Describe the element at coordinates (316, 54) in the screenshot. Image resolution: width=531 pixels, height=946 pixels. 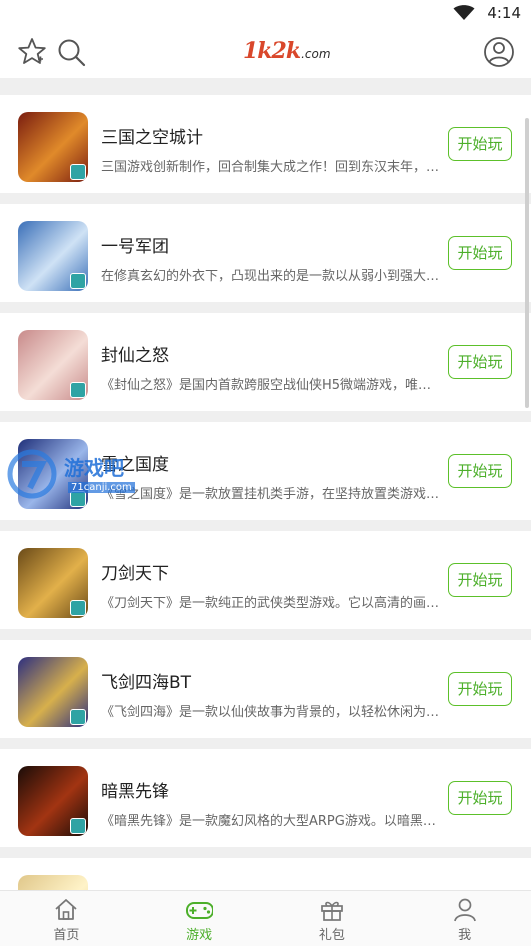
I see `logo-suffix: .com` at that location.